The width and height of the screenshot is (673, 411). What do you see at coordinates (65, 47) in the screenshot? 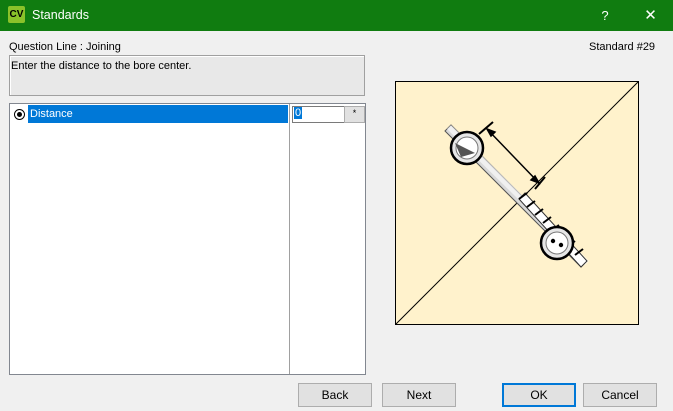
I see `question-line-label: Question Line : Joining` at bounding box center [65, 47].